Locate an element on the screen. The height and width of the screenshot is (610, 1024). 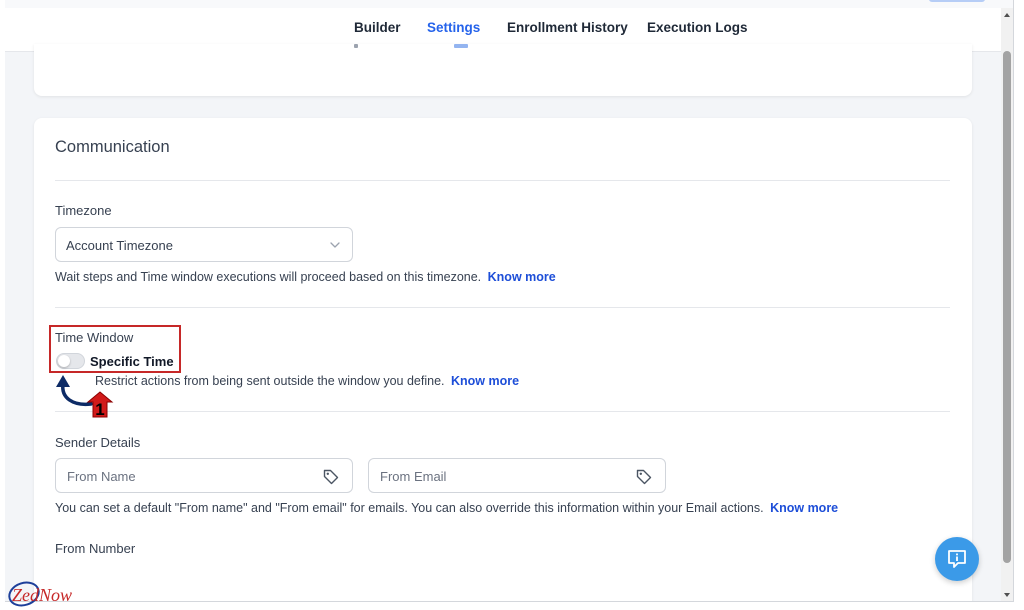
sender-know-more-link: Know more is located at coordinates (804, 508).